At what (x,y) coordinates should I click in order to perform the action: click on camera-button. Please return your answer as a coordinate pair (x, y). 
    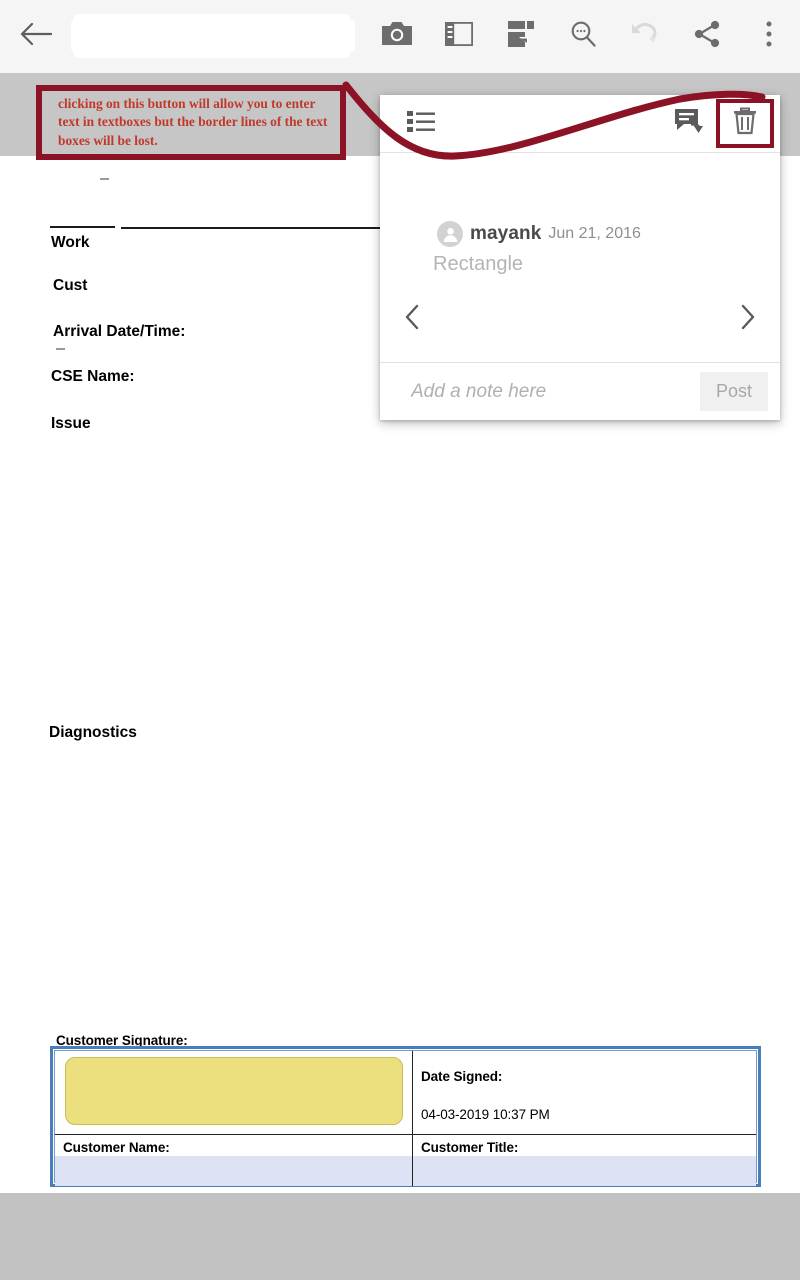
    Looking at the image, I should click on (397, 36).